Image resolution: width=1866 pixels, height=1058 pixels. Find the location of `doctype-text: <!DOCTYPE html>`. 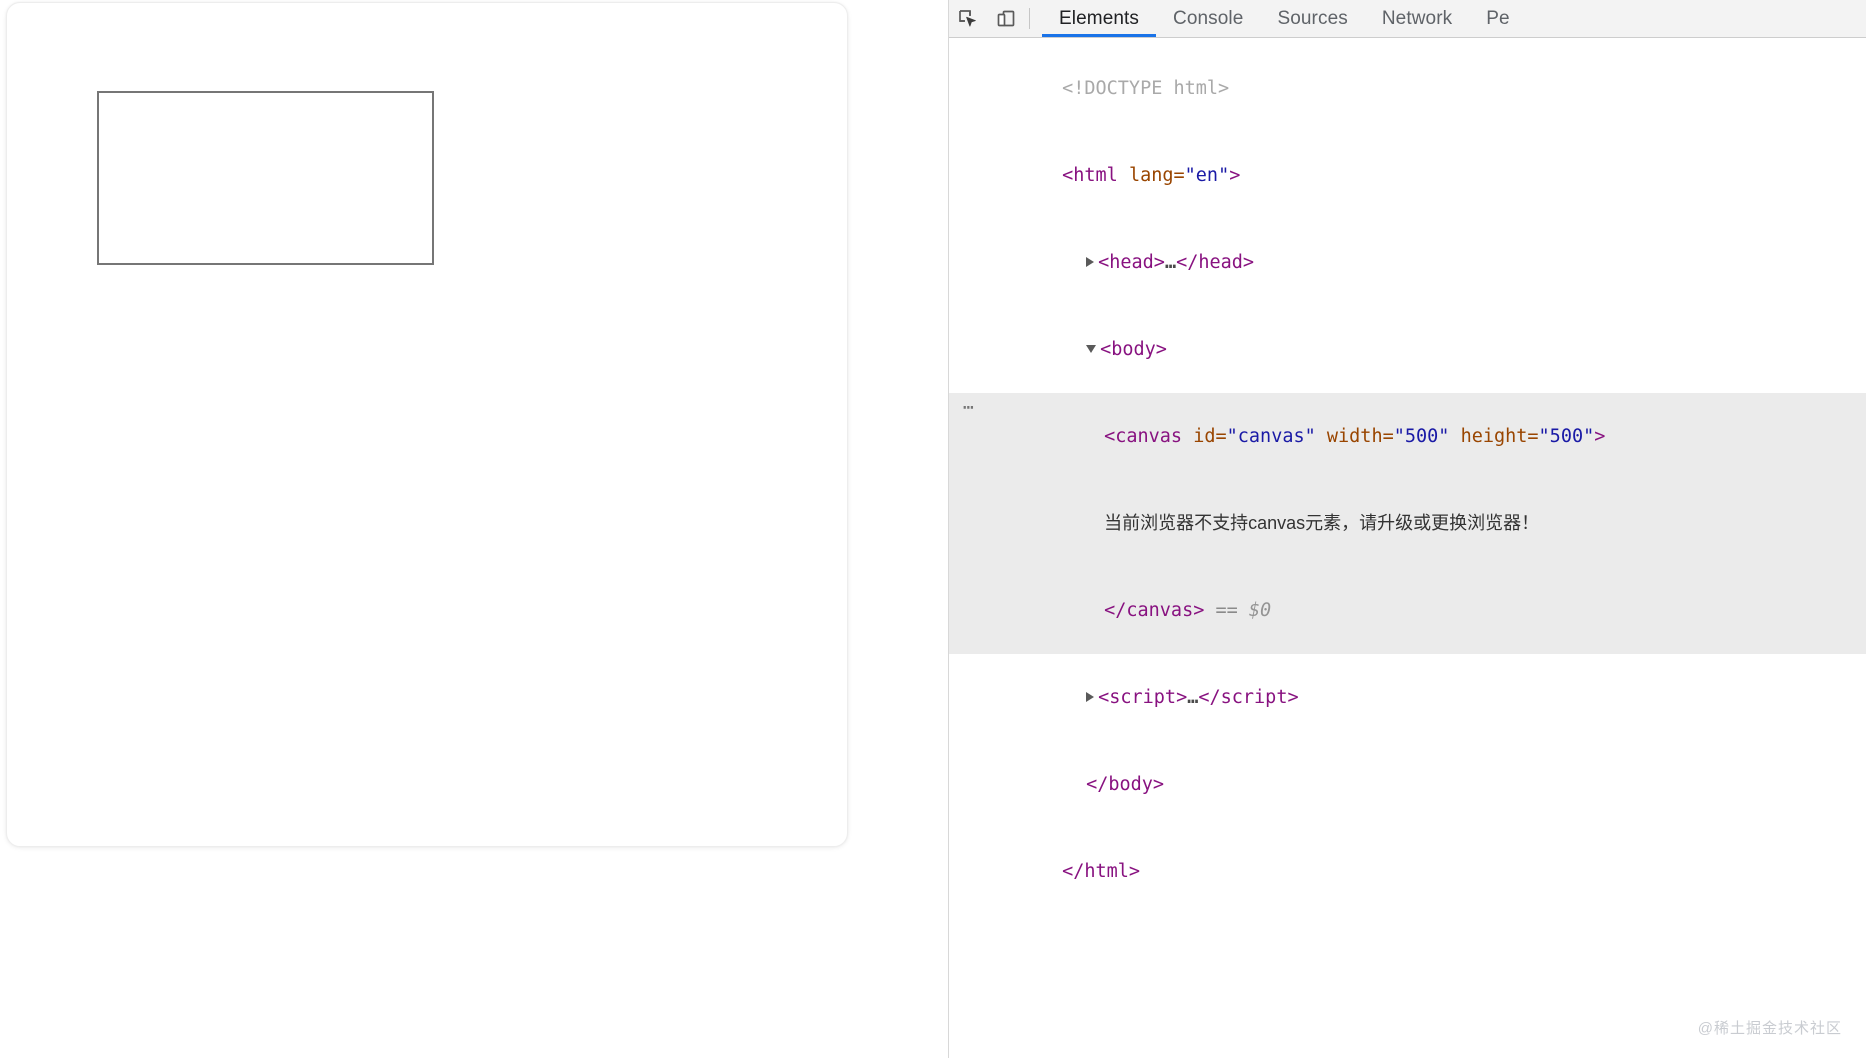

doctype-text: <!DOCTYPE html> is located at coordinates (1146, 88).